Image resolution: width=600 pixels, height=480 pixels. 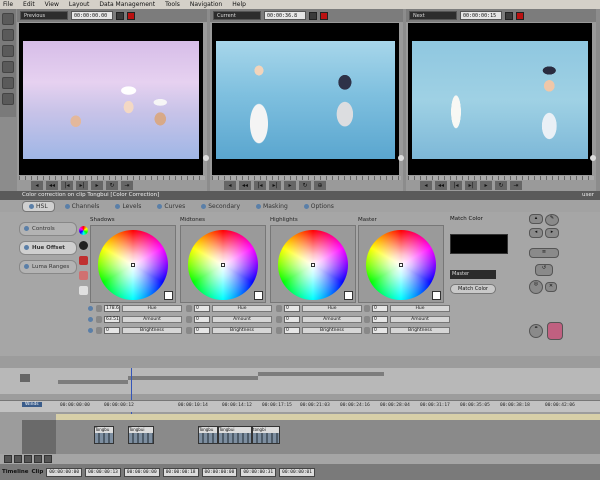 I want to click on tab-hsl: HSL, so click(x=38, y=206).